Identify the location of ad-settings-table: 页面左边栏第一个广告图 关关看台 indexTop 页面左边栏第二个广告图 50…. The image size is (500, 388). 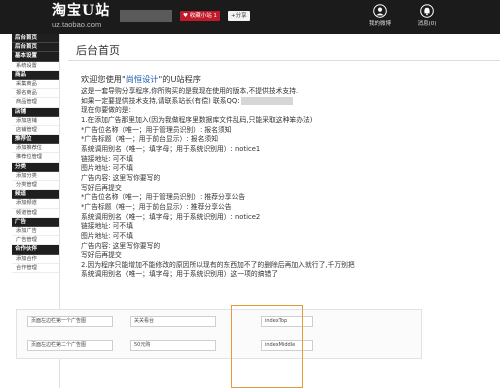
(219, 334).